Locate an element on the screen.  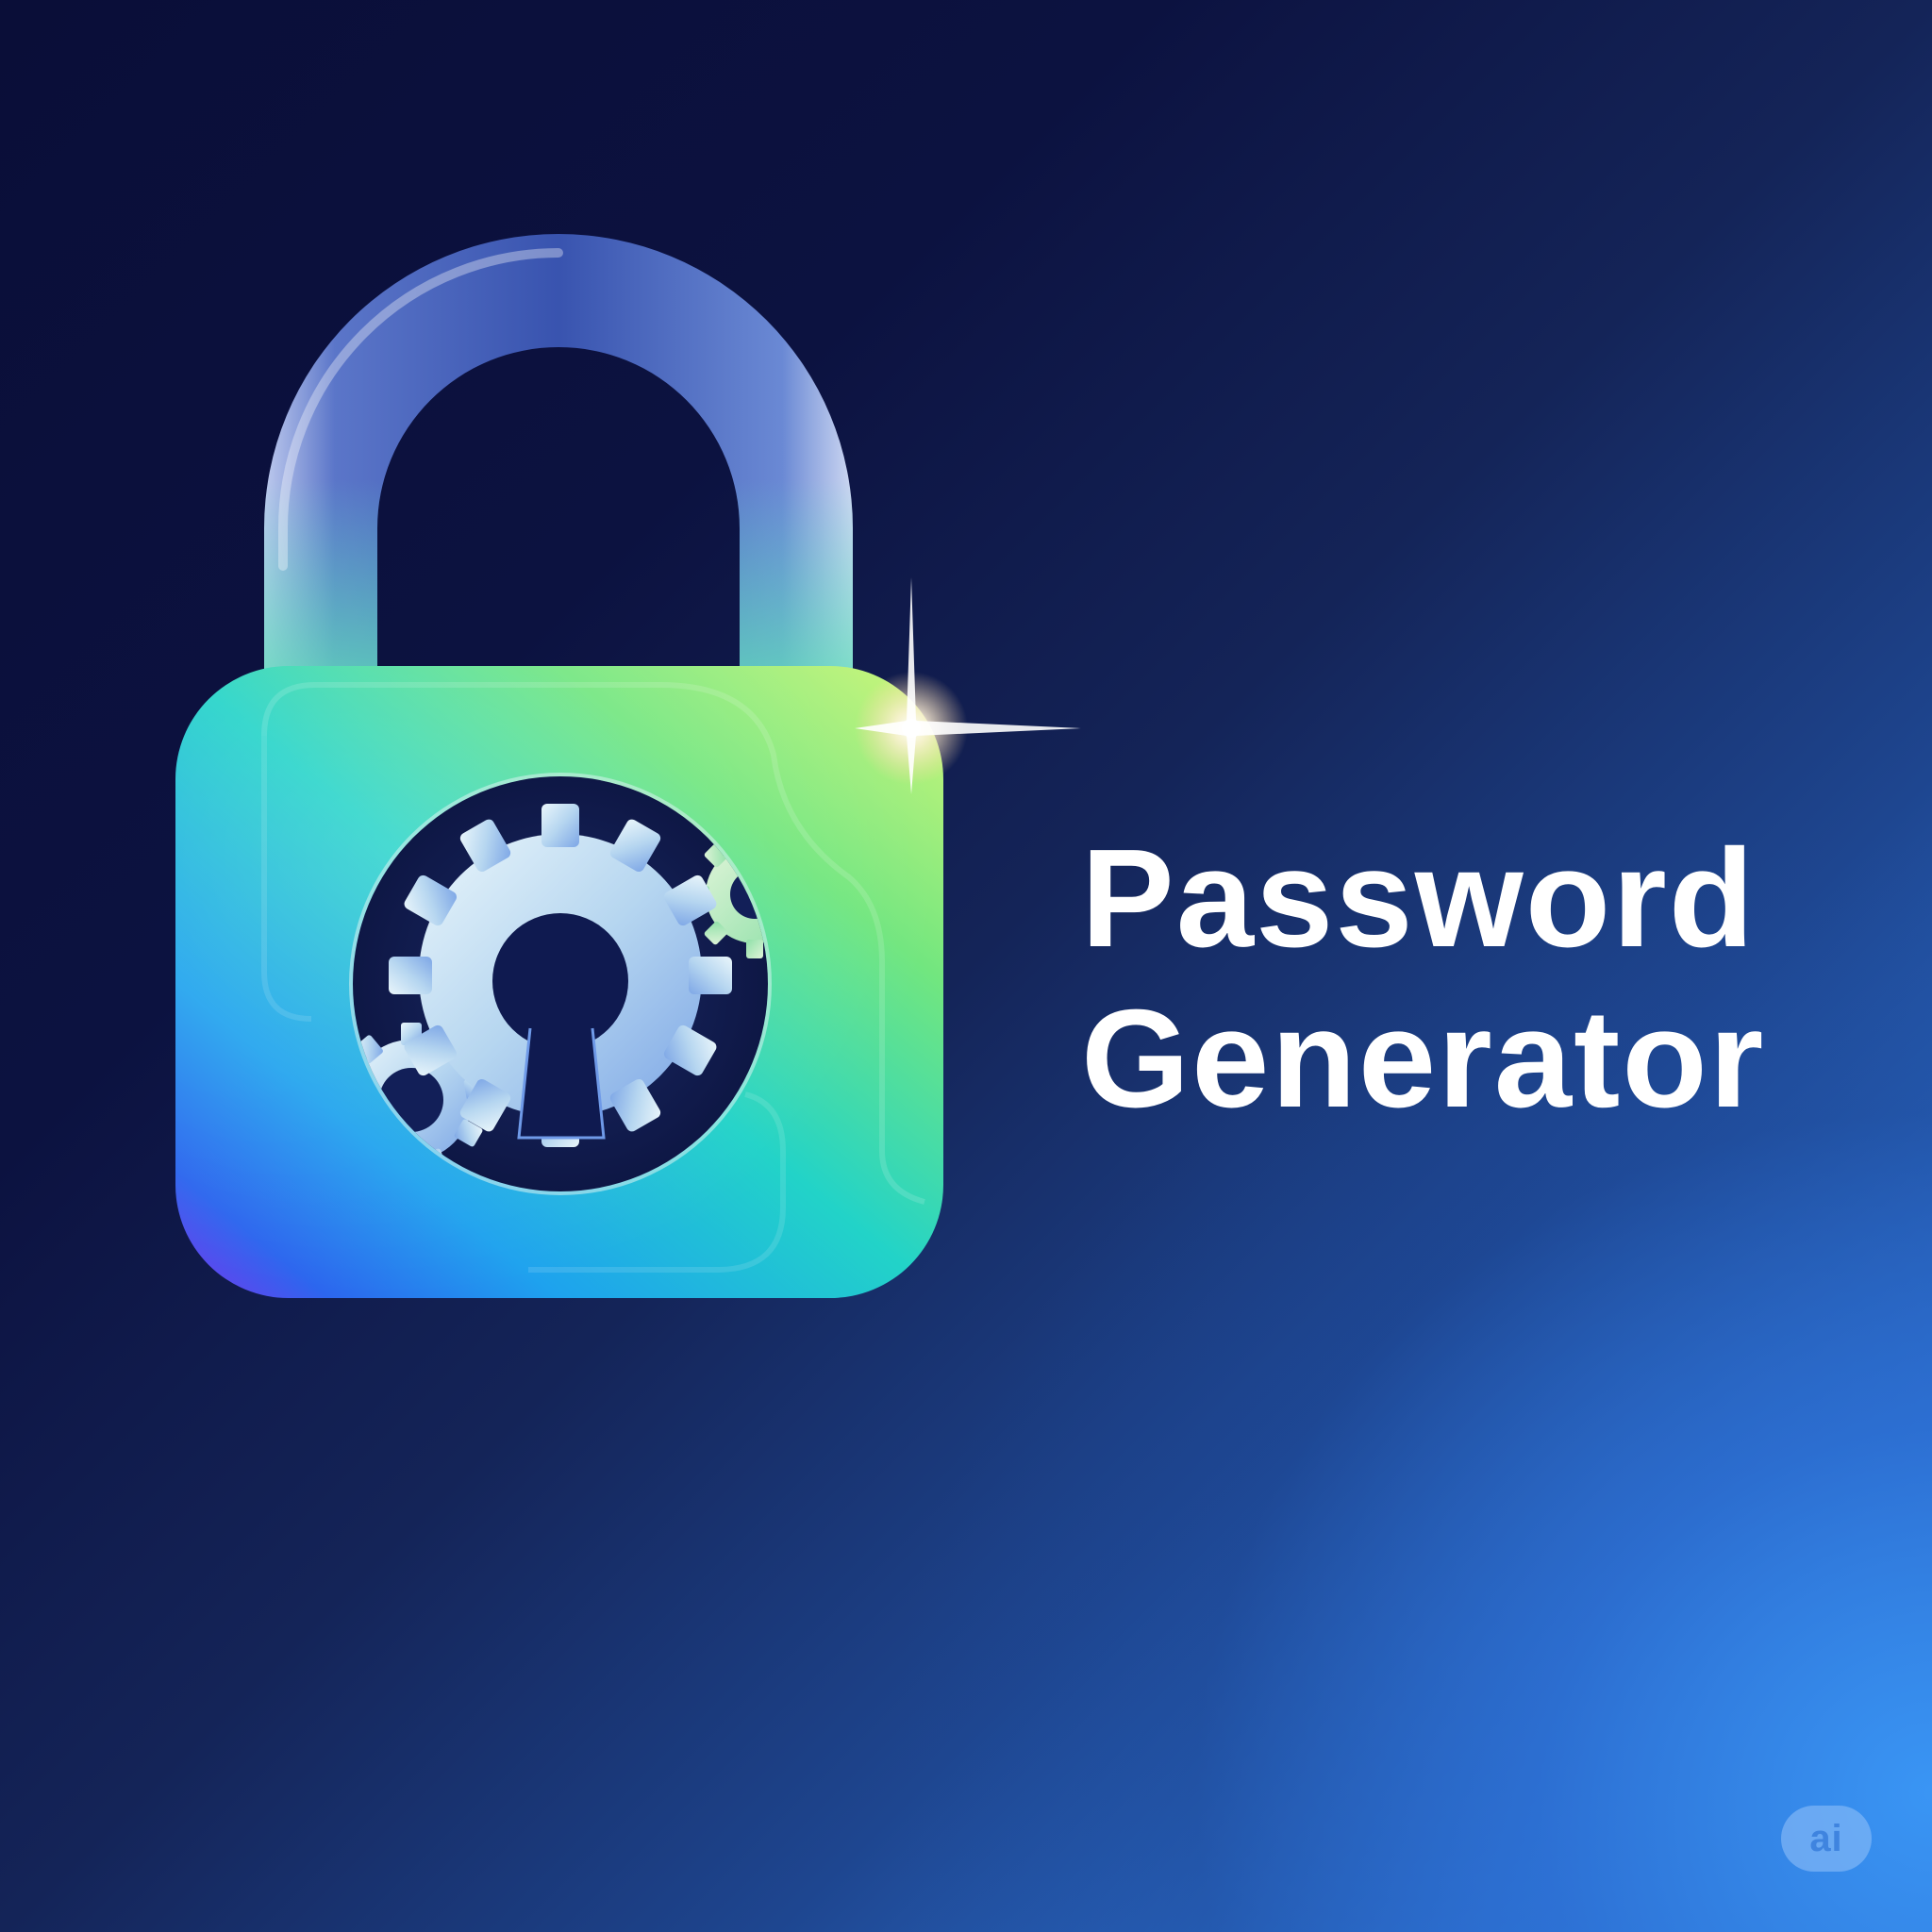
title-block: Password Generator is located at coordinates (1486, 979).